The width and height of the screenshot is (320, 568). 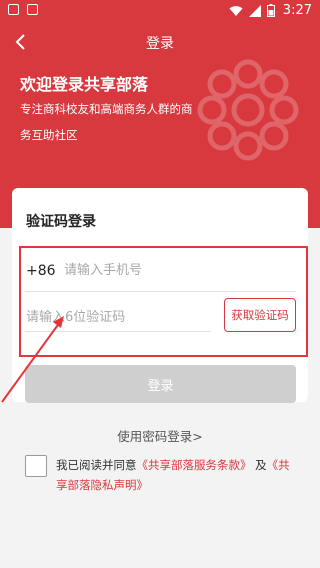 I want to click on page-title: 登录, so click(x=160, y=44).